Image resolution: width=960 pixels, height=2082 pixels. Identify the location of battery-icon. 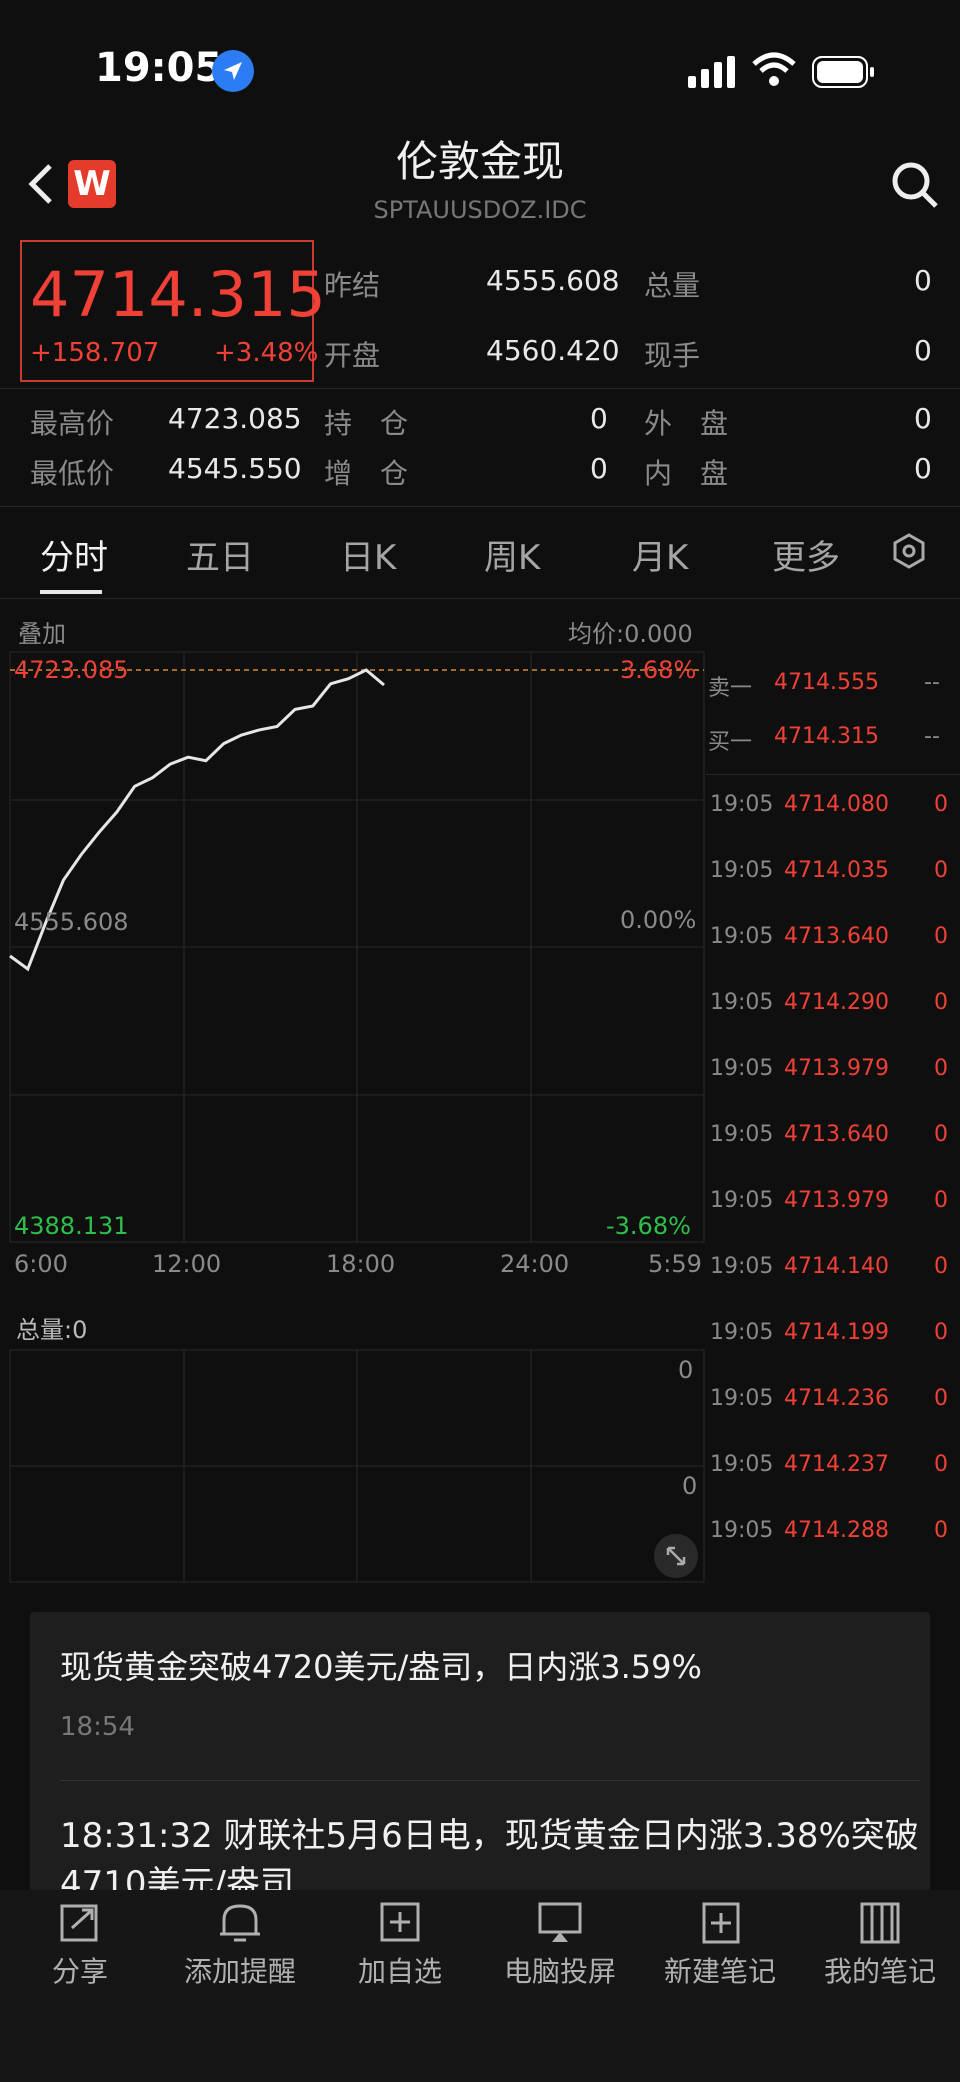
(844, 72).